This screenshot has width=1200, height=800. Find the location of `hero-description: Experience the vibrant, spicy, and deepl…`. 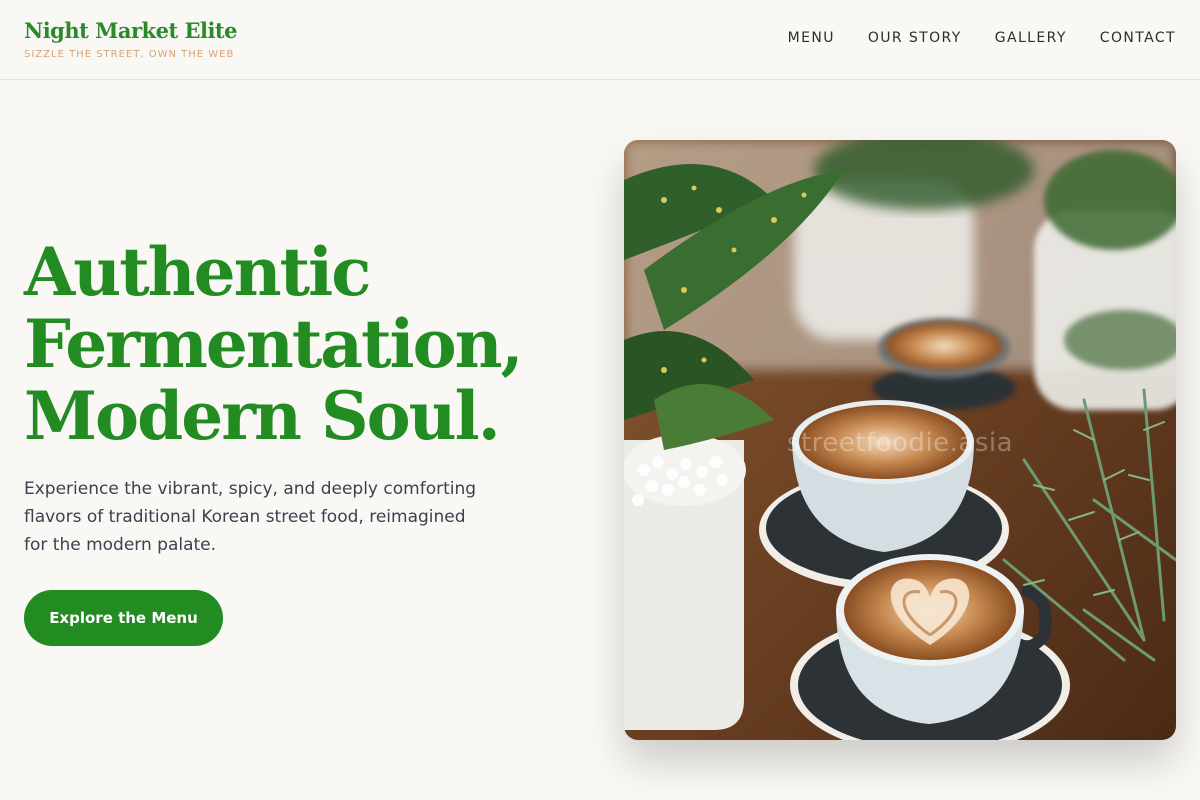

hero-description: Experience the vibrant, spicy, and deepl… is located at coordinates (250, 517).